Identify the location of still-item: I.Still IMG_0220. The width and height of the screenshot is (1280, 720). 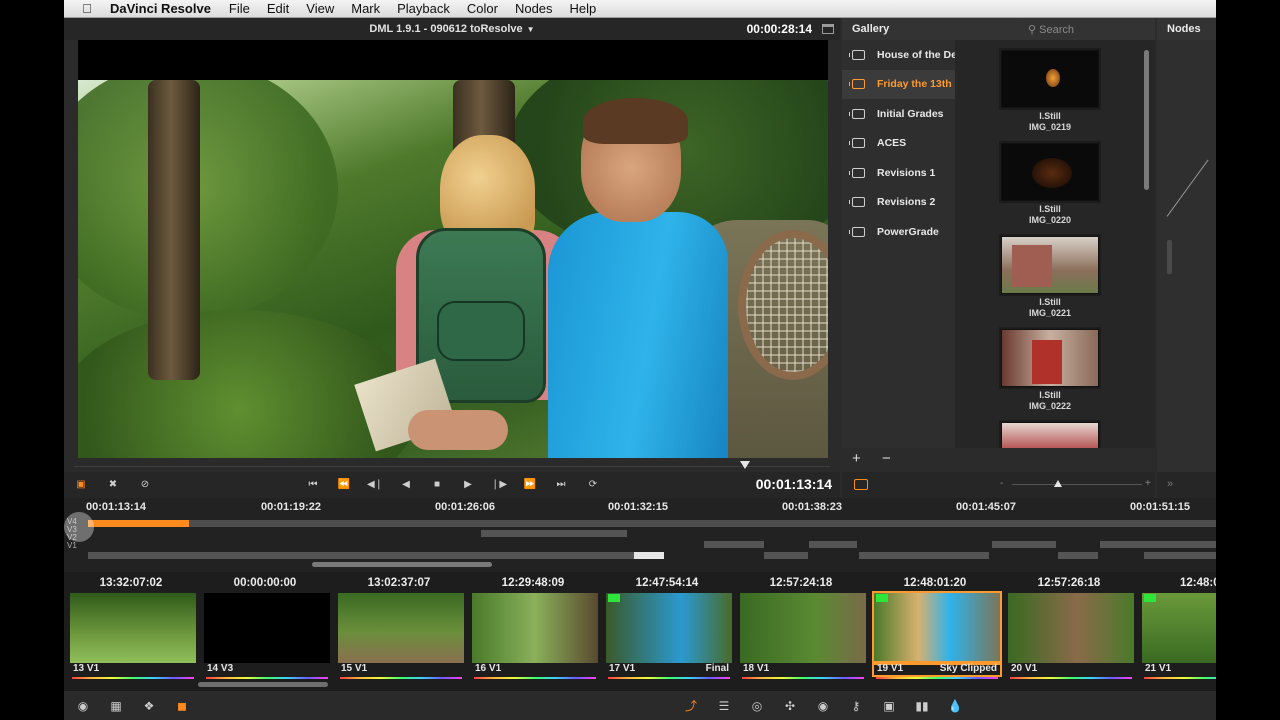
(1050, 184).